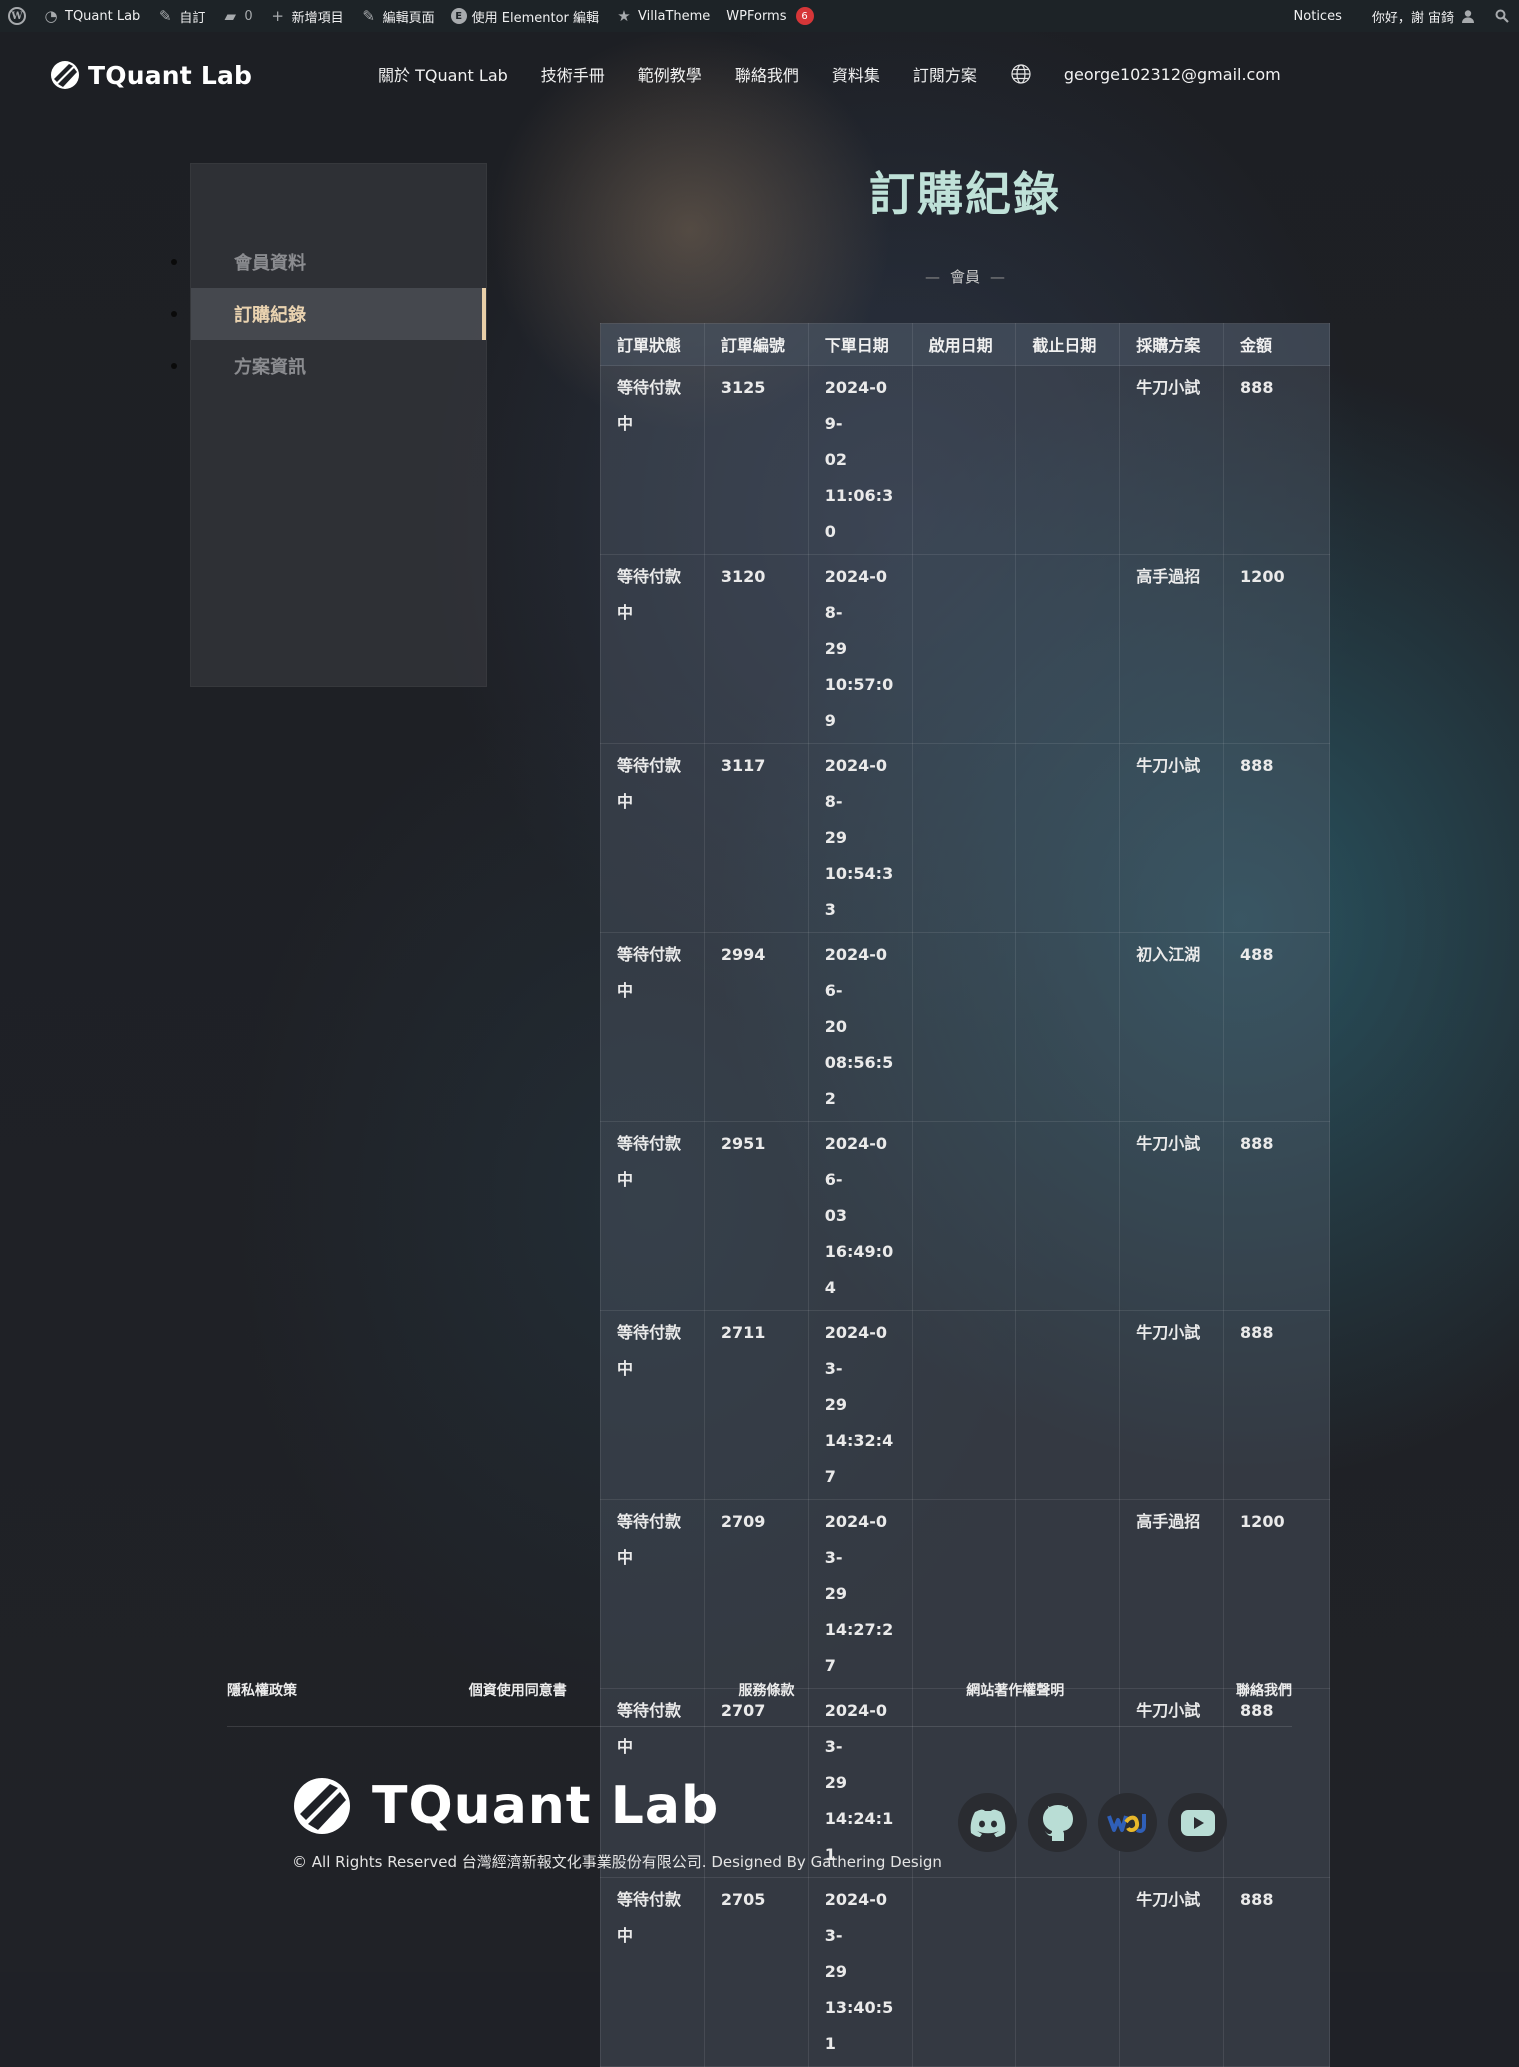  What do you see at coordinates (518, 1690) in the screenshot?
I see `footer-link-data-consent: 個資使用同意書` at bounding box center [518, 1690].